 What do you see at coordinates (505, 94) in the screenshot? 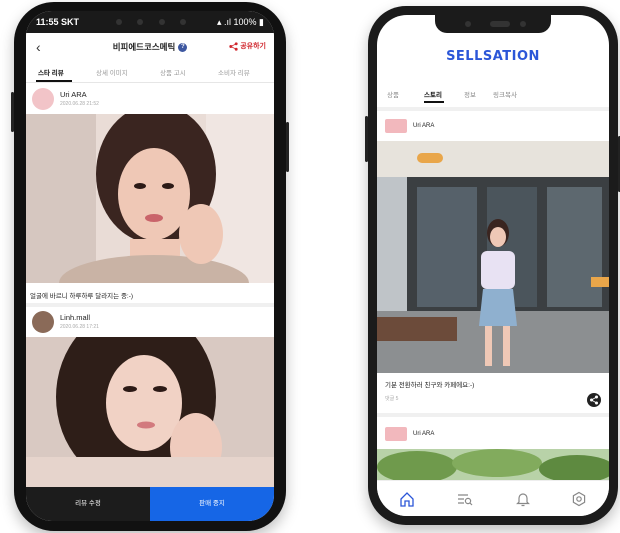
I see `tab-copy-link: 링크복사` at bounding box center [505, 94].